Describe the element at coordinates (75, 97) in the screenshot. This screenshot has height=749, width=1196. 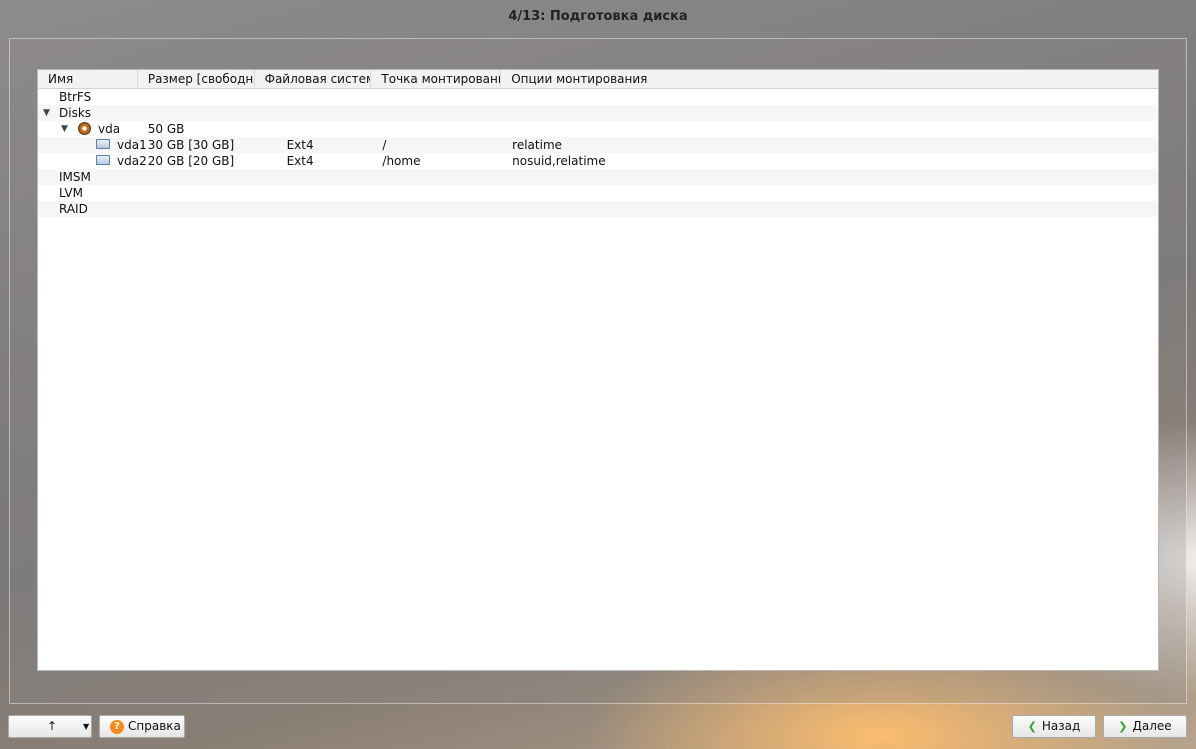
I see `row-name: BtrFS` at that location.